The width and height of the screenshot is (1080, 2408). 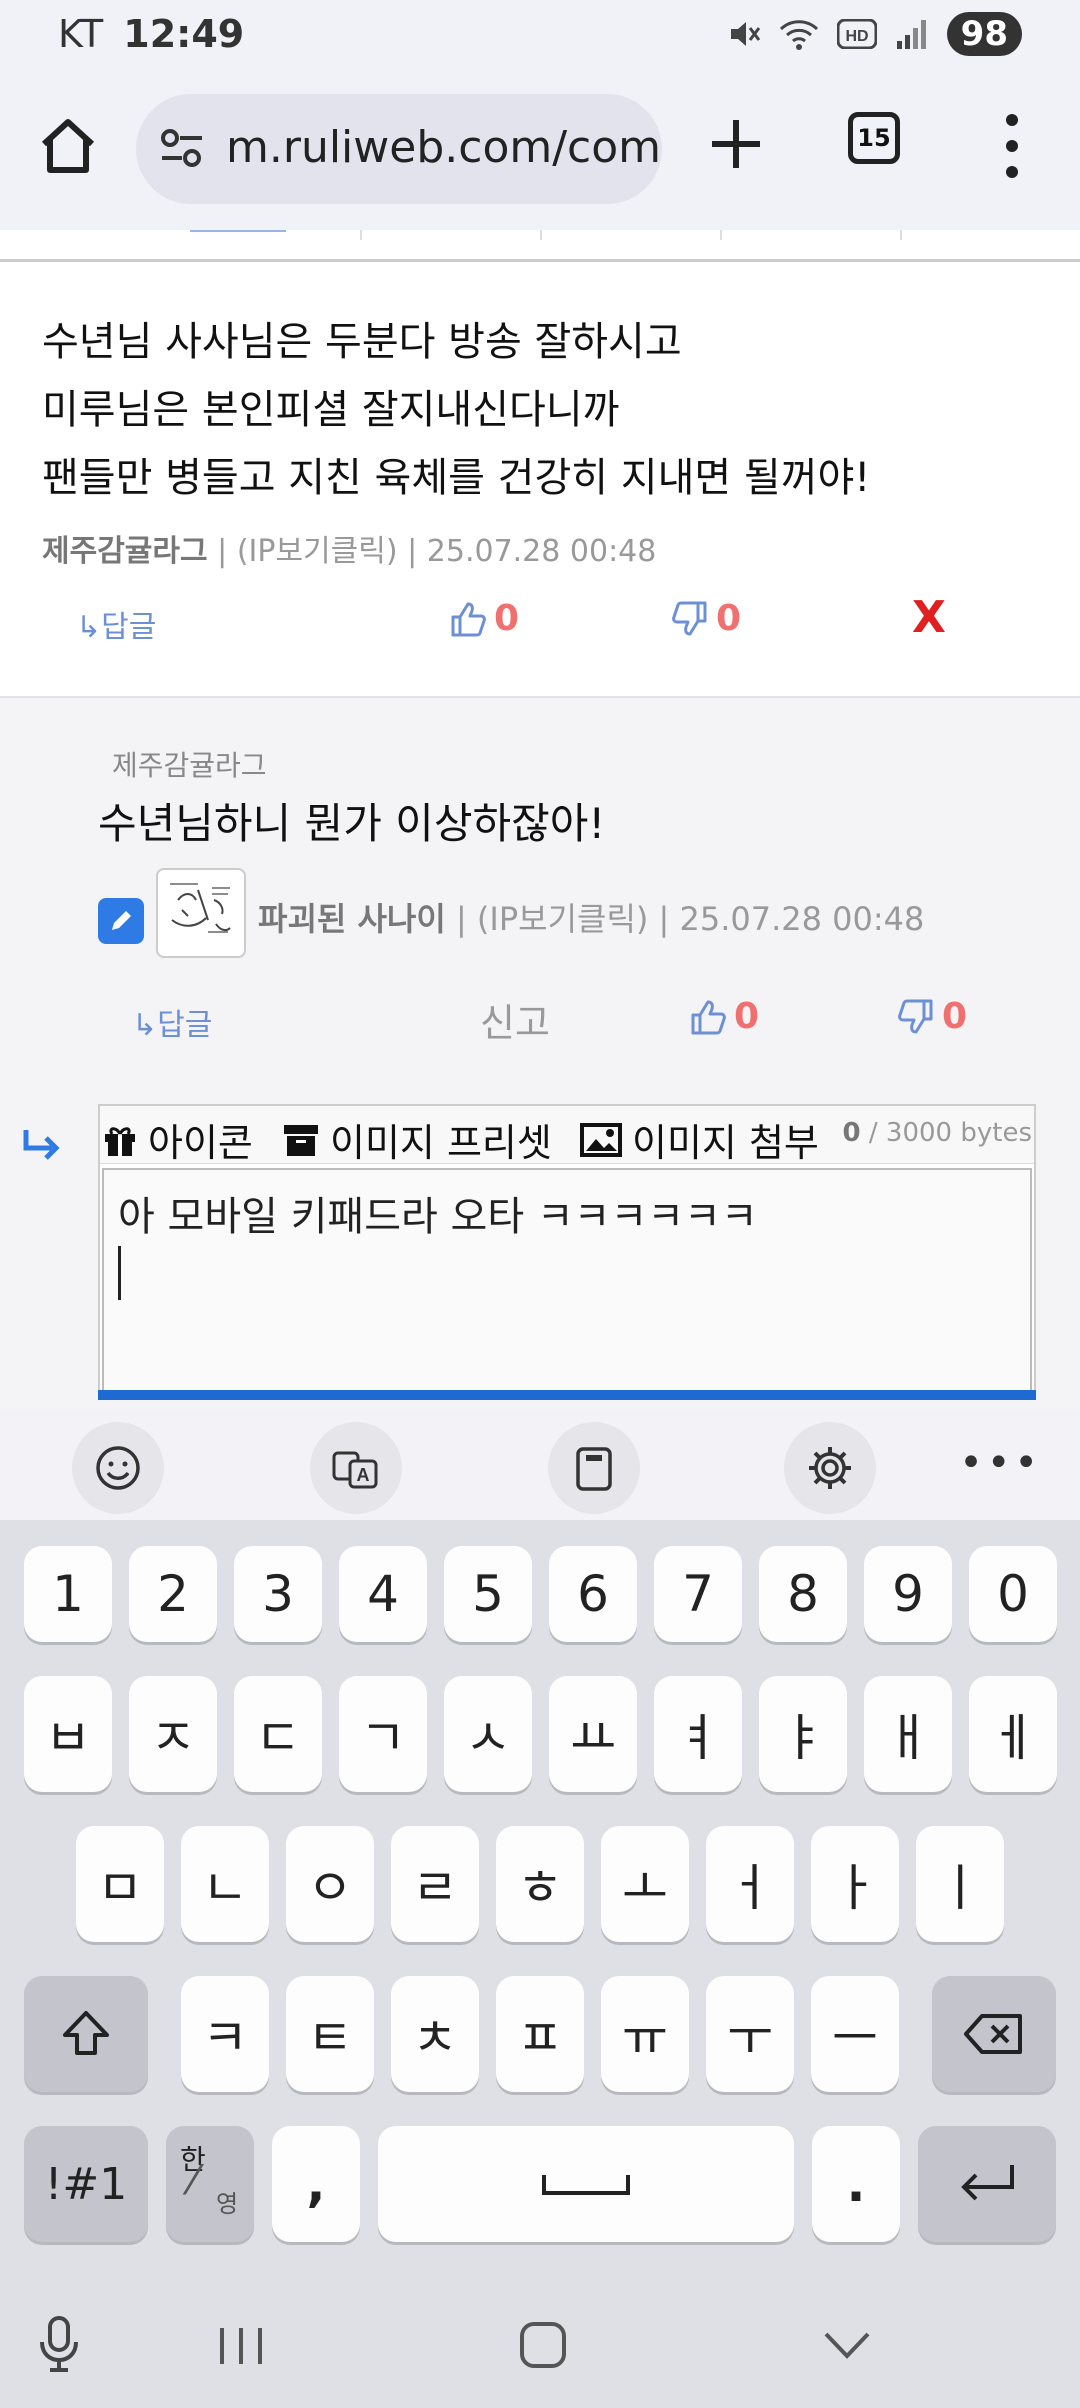 I want to click on recents-icon, so click(x=241, y=2346).